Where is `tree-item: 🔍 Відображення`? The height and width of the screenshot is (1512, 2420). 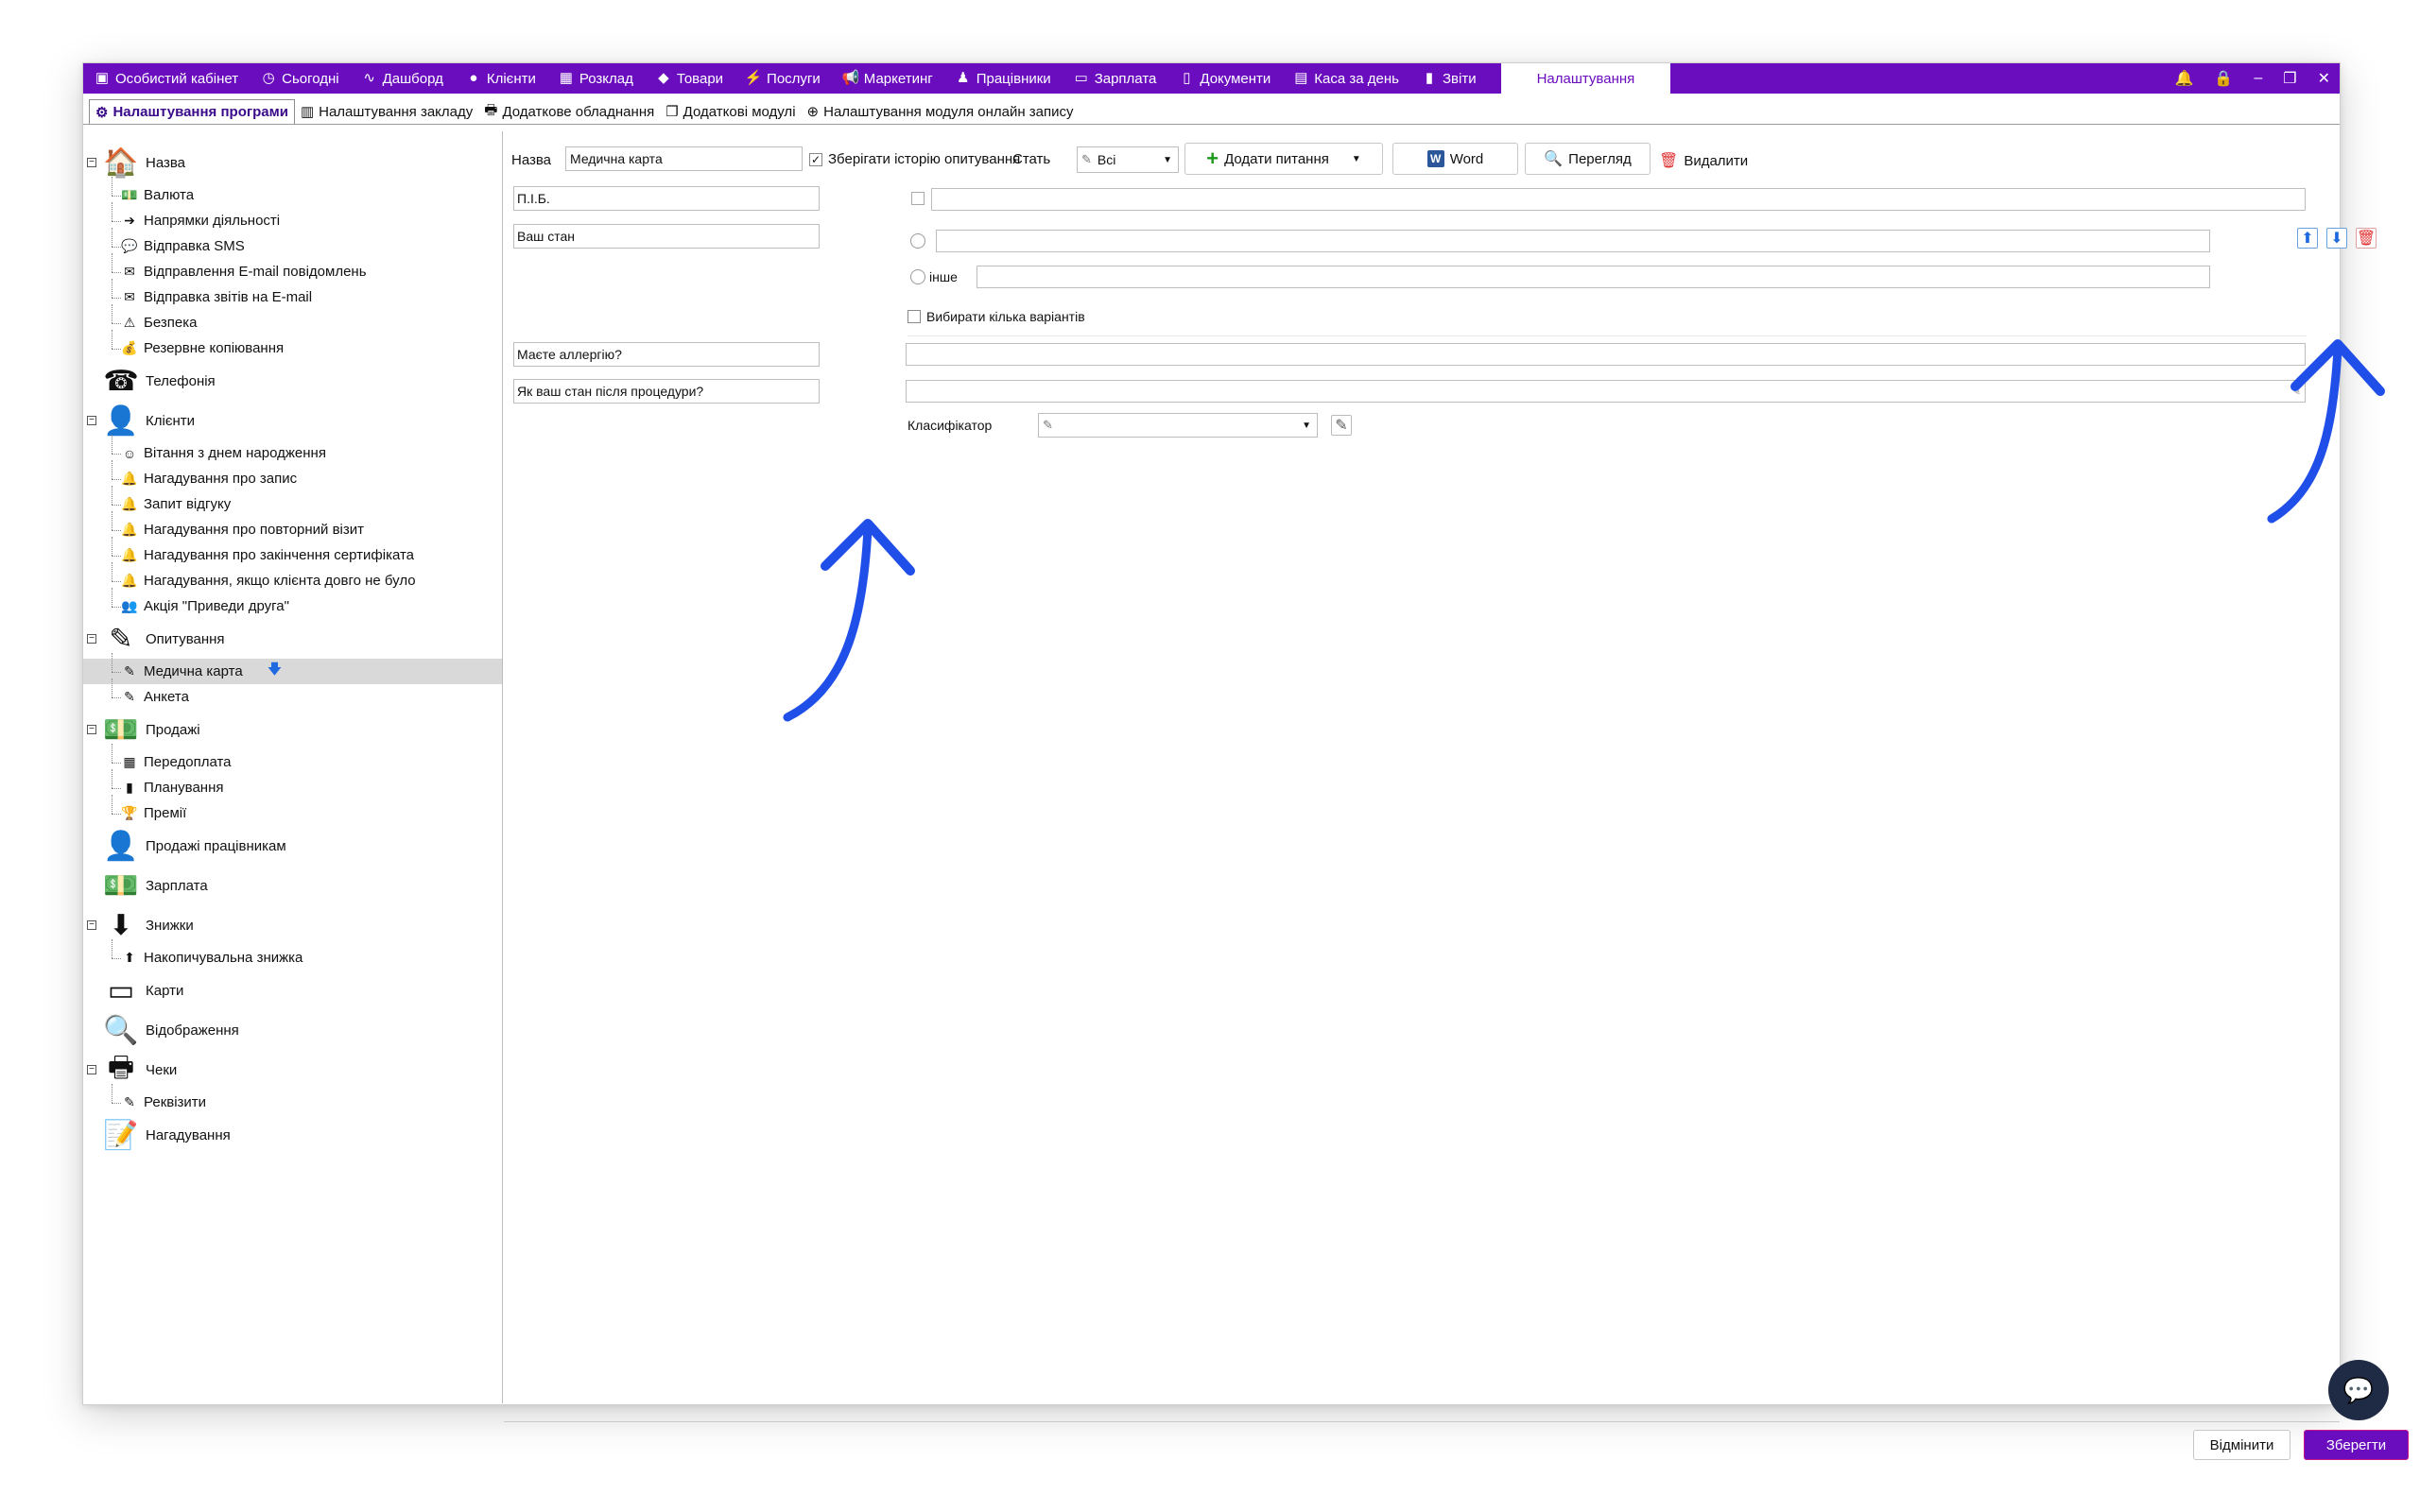 tree-item: 🔍 Відображення is located at coordinates (170, 1030).